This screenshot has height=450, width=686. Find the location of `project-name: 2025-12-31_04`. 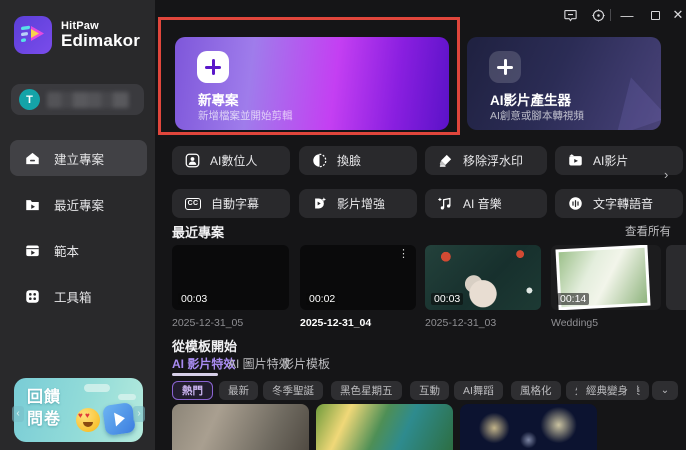

project-name: 2025-12-31_04 is located at coordinates (336, 323).